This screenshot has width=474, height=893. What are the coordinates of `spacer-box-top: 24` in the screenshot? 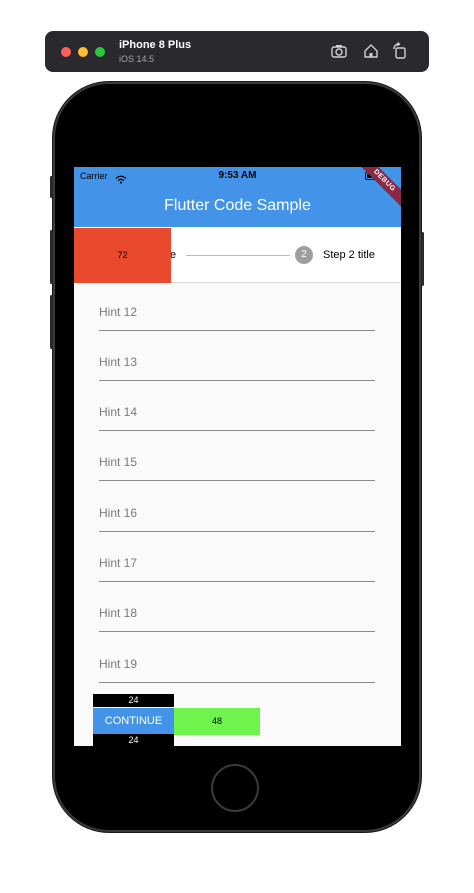 It's located at (133, 700).